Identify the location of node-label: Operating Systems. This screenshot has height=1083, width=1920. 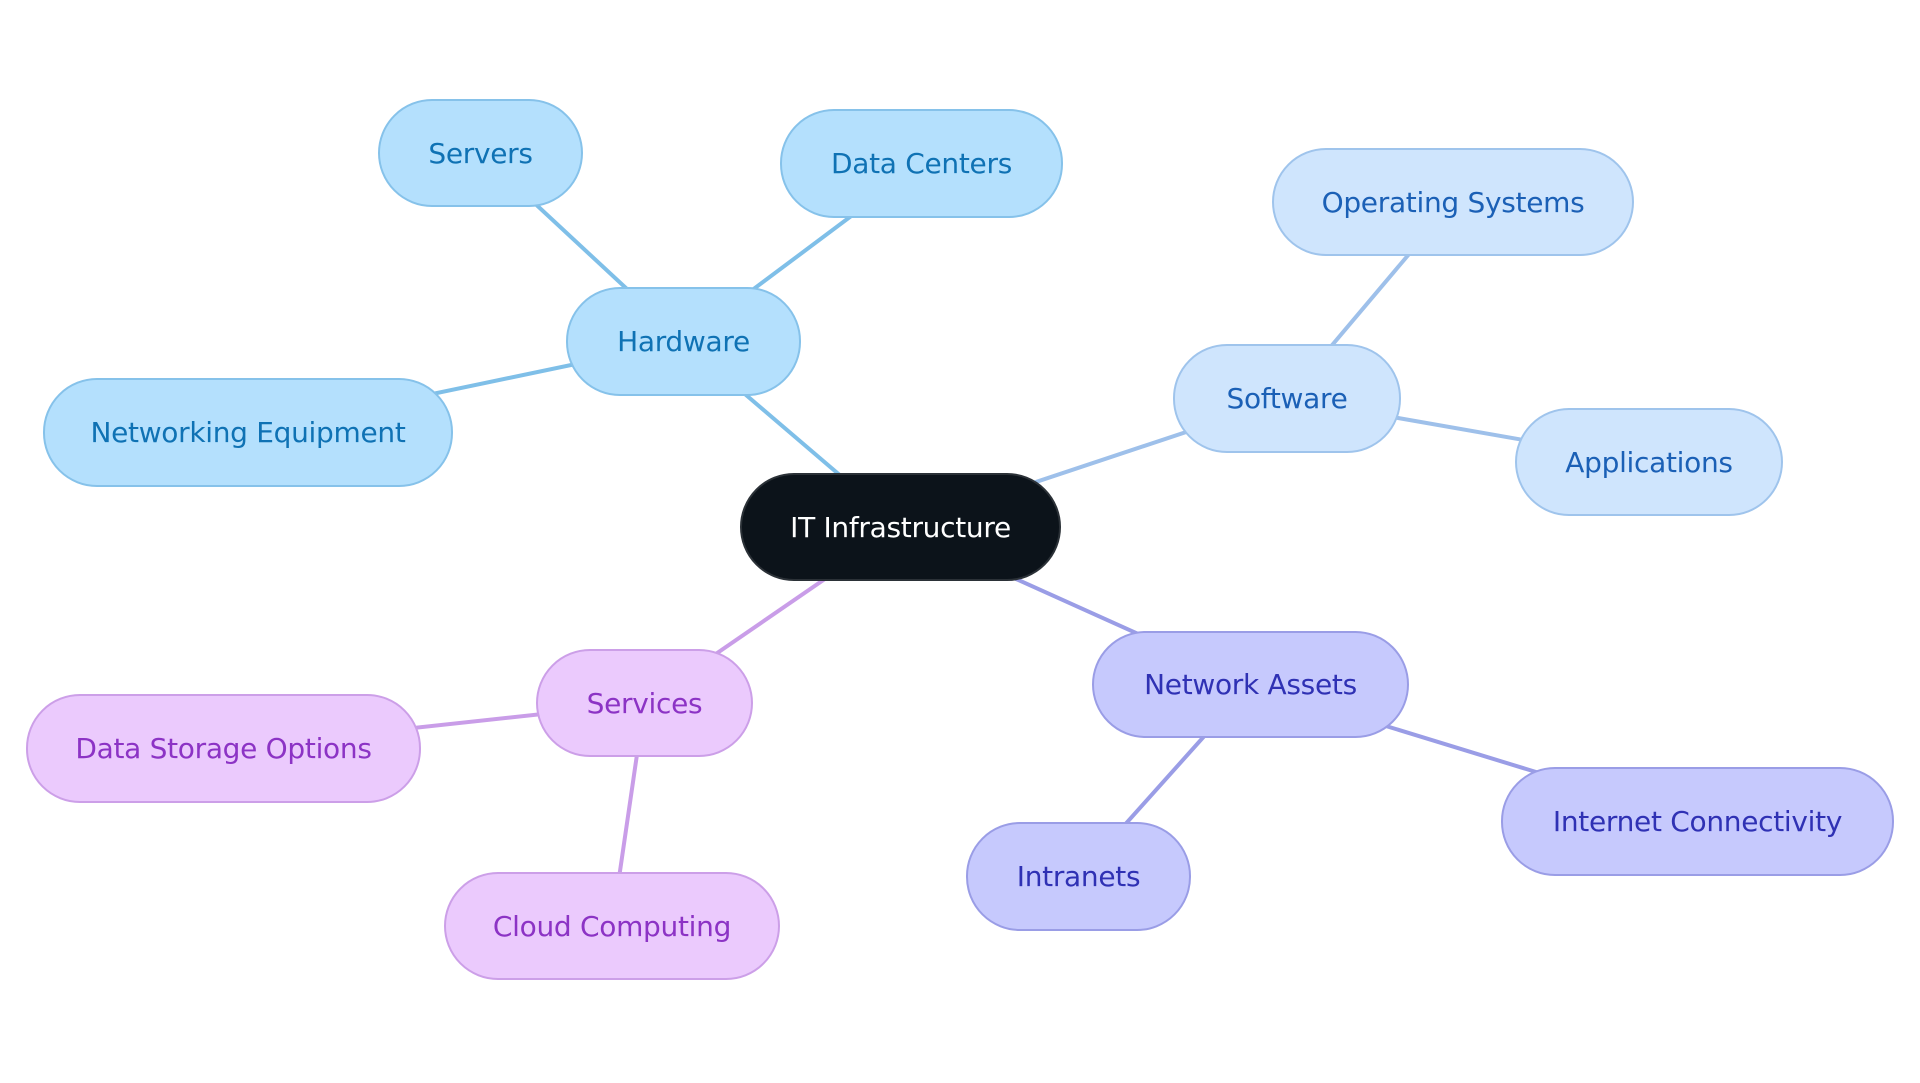
(1453, 202).